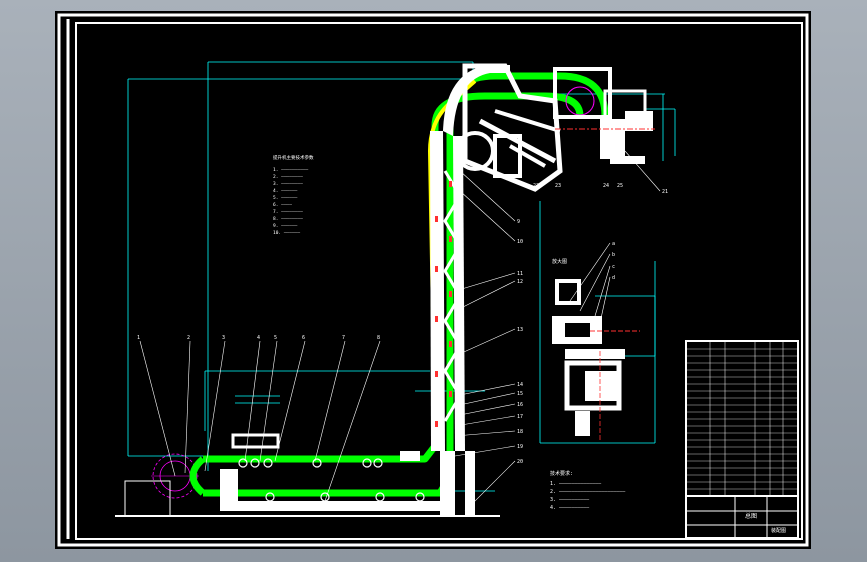 The width and height of the screenshot is (867, 562). What do you see at coordinates (520, 242) in the screenshot?
I see `svg-text: 10` at bounding box center [520, 242].